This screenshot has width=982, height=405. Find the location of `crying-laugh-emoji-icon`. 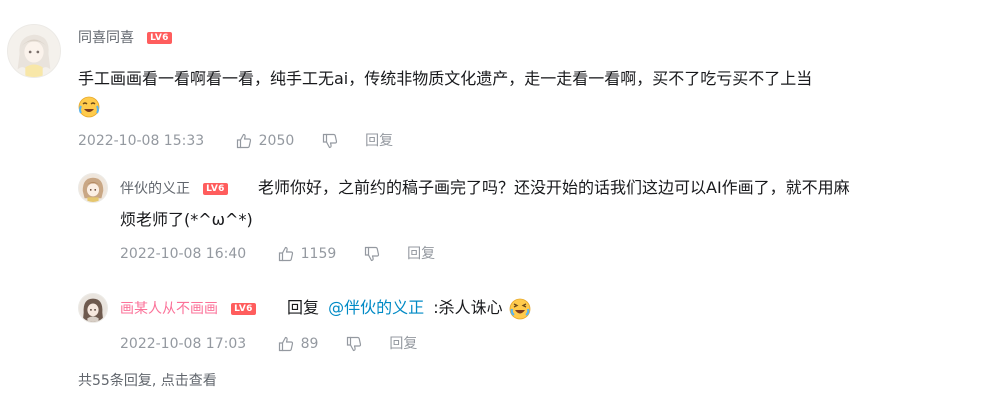

crying-laugh-emoji-icon is located at coordinates (89, 107).